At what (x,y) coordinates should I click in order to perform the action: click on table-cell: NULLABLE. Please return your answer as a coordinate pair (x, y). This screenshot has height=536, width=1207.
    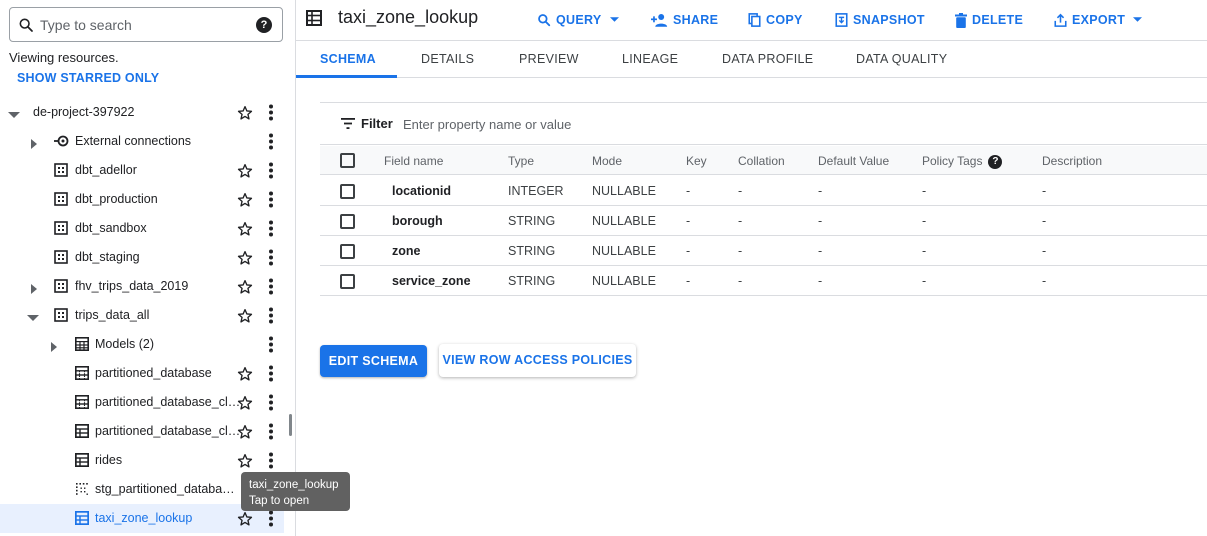
    Looking at the image, I should click on (624, 221).